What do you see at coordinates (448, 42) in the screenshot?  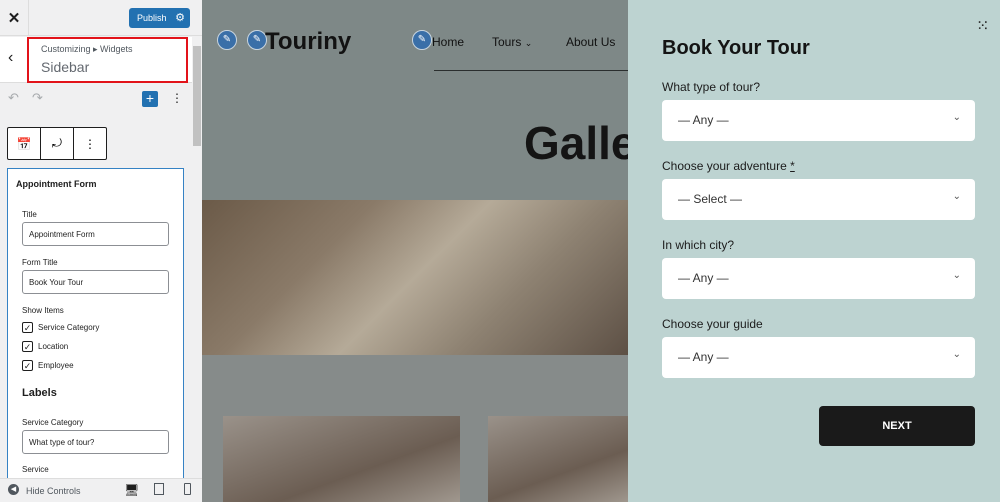 I see `nav-home: Home` at bounding box center [448, 42].